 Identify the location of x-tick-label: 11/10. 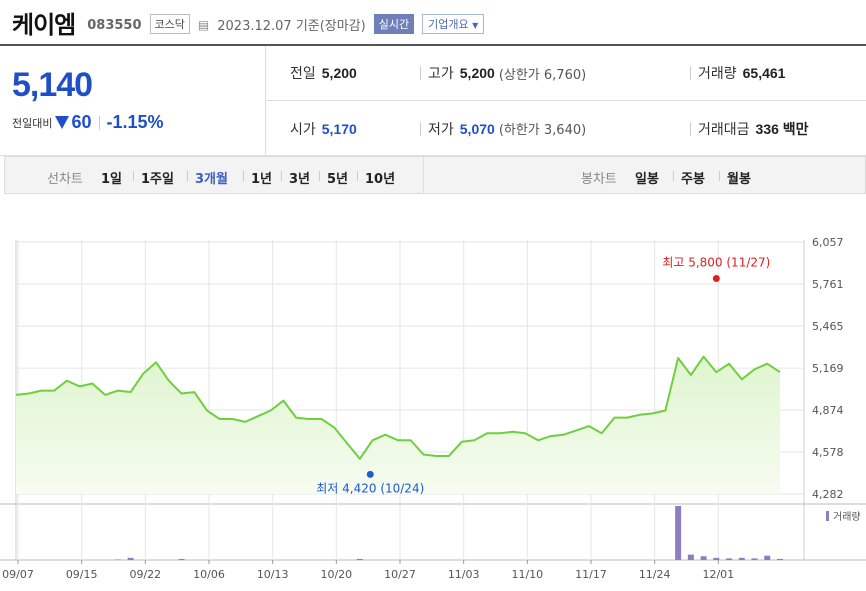
(527, 574).